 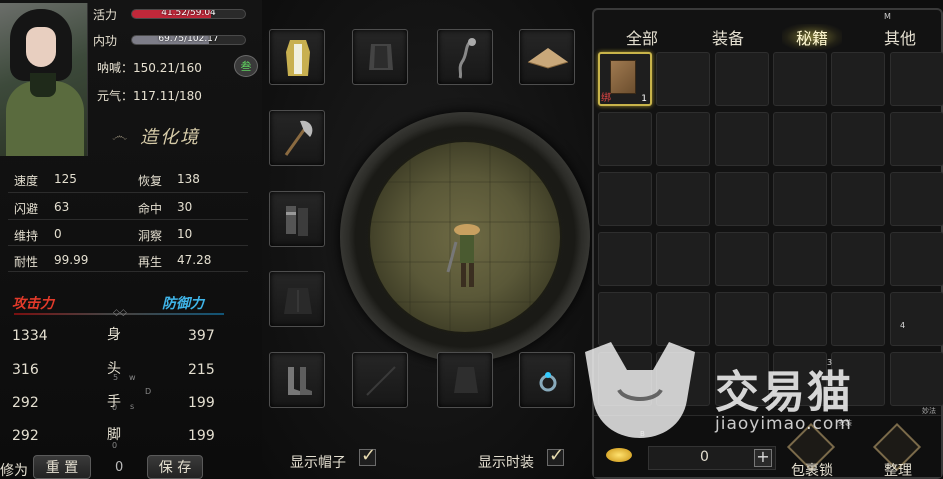 What do you see at coordinates (25, 370) in the screenshot?
I see `attack-value: 316` at bounding box center [25, 370].